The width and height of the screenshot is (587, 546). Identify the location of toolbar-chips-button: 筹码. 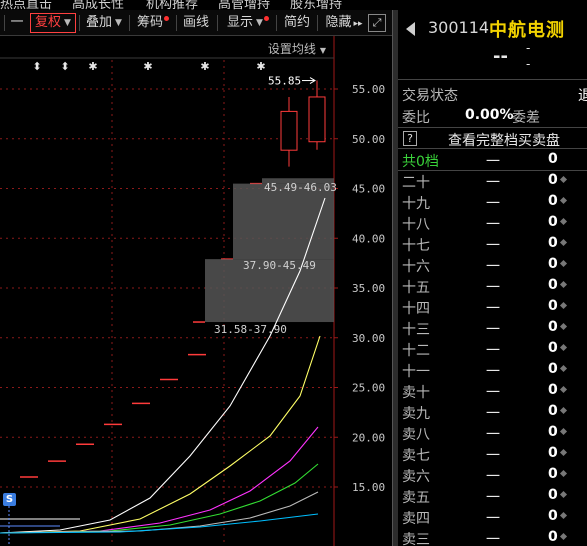
(153, 23).